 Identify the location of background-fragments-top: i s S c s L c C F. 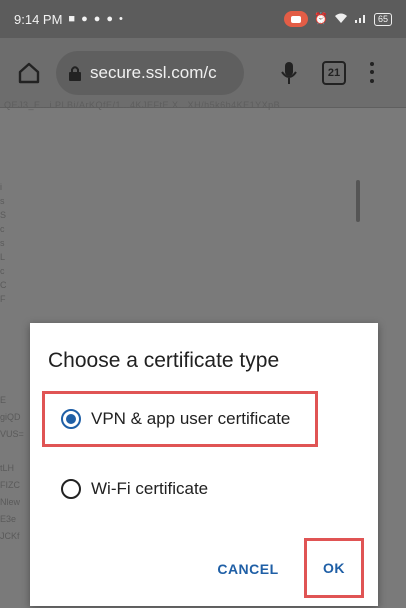
(5, 243).